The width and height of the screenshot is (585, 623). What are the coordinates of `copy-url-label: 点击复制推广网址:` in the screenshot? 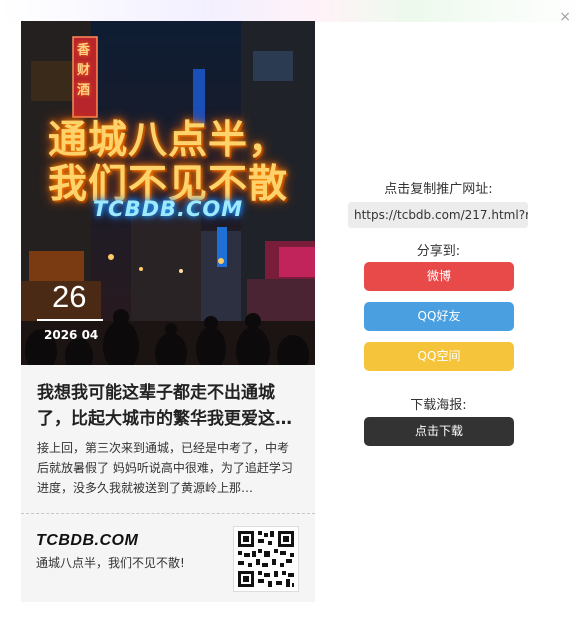 It's located at (438, 189).